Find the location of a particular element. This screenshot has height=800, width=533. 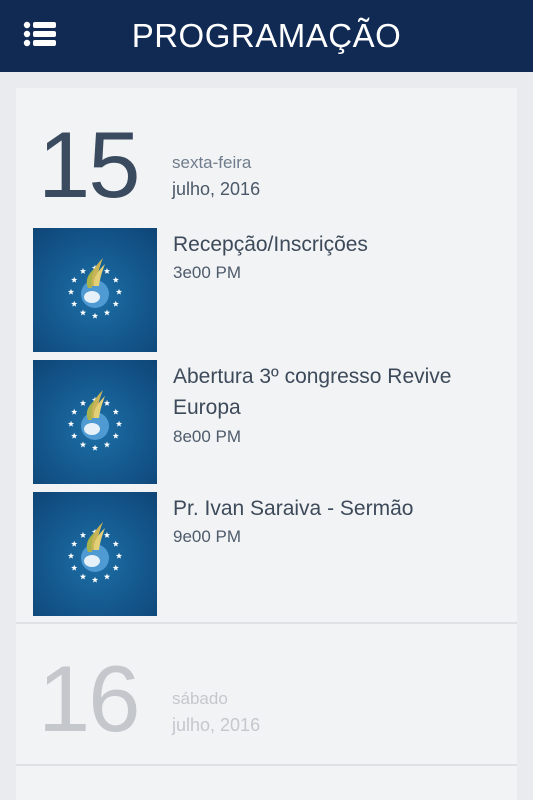

page-title: PROGRAMAÇÃO is located at coordinates (266, 35).